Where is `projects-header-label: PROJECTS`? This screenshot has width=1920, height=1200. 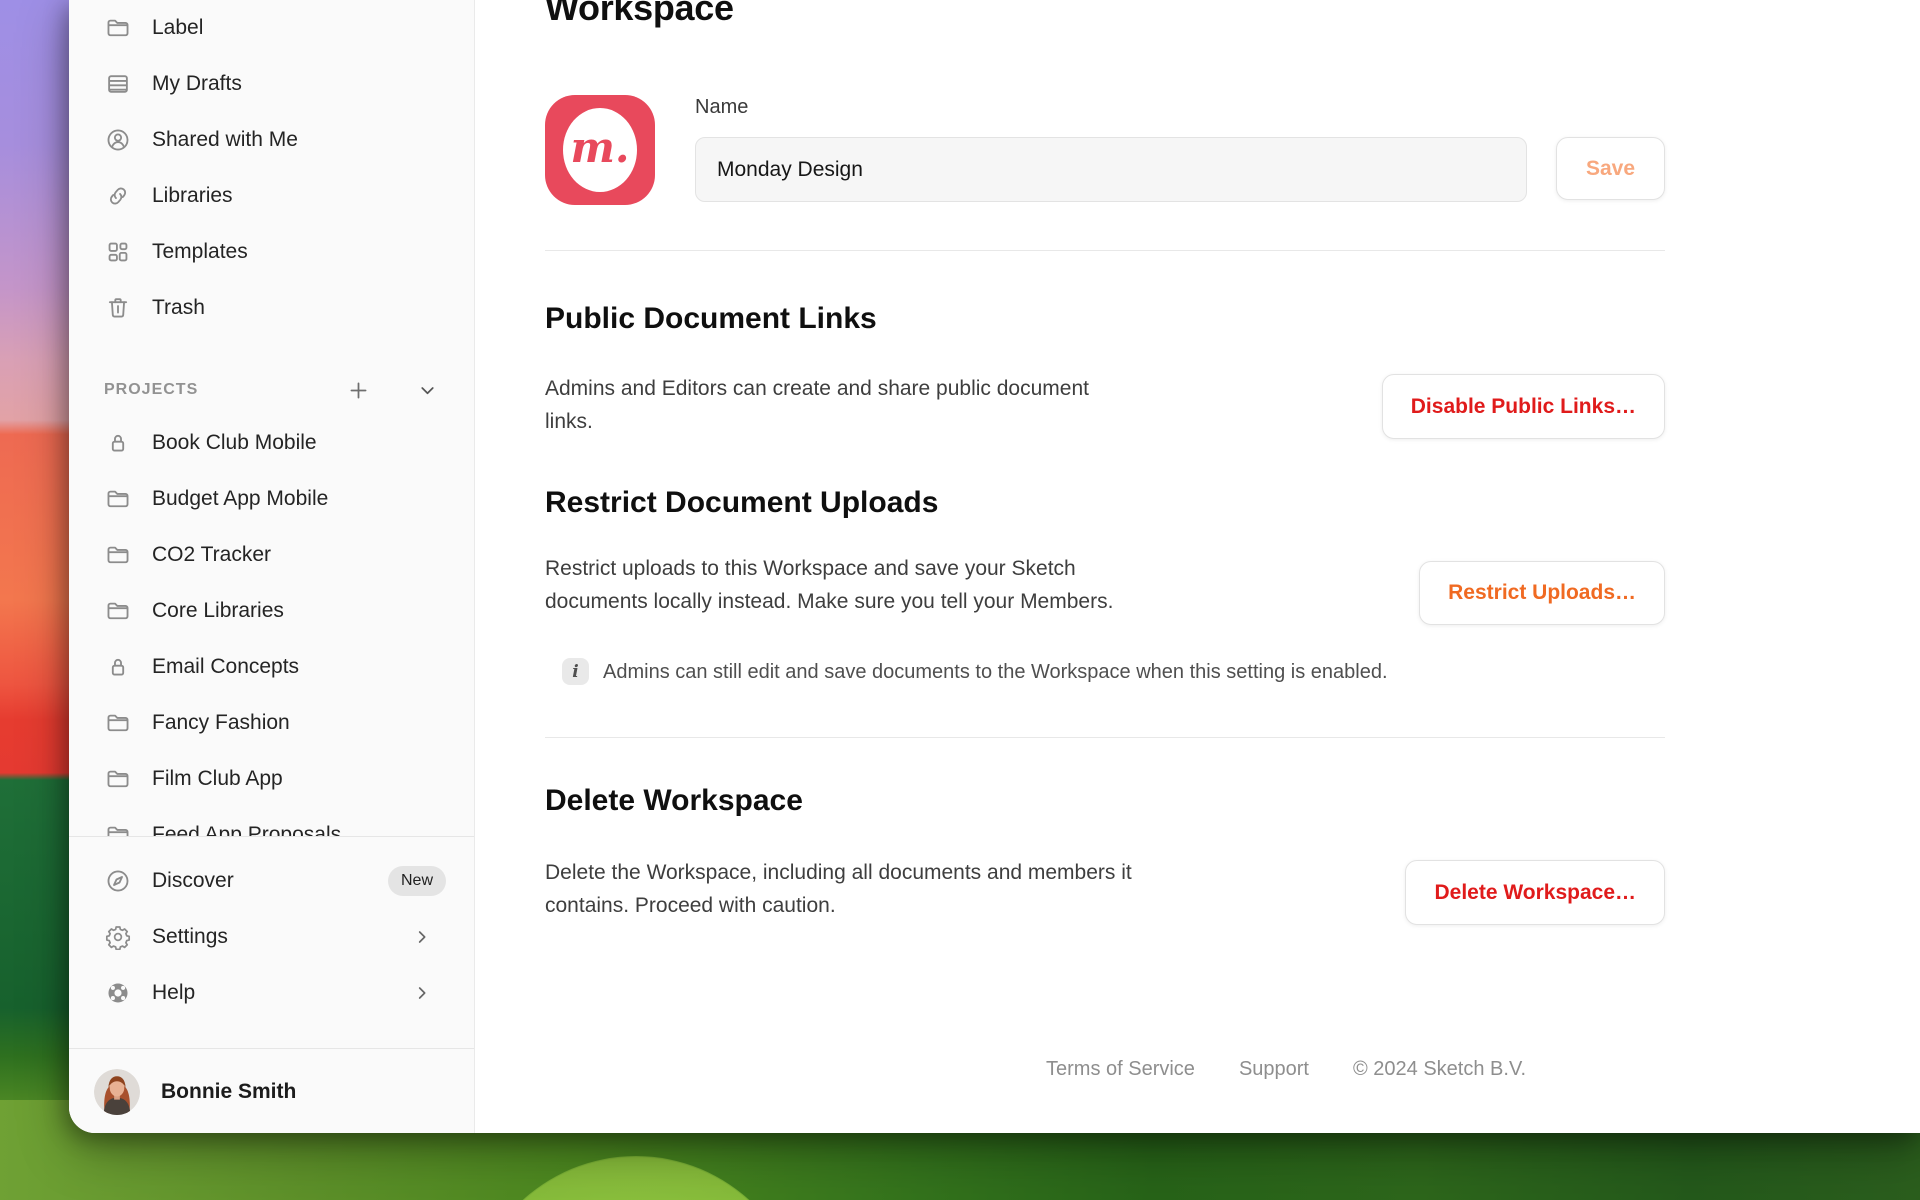
projects-header-label: PROJECTS is located at coordinates (151, 389).